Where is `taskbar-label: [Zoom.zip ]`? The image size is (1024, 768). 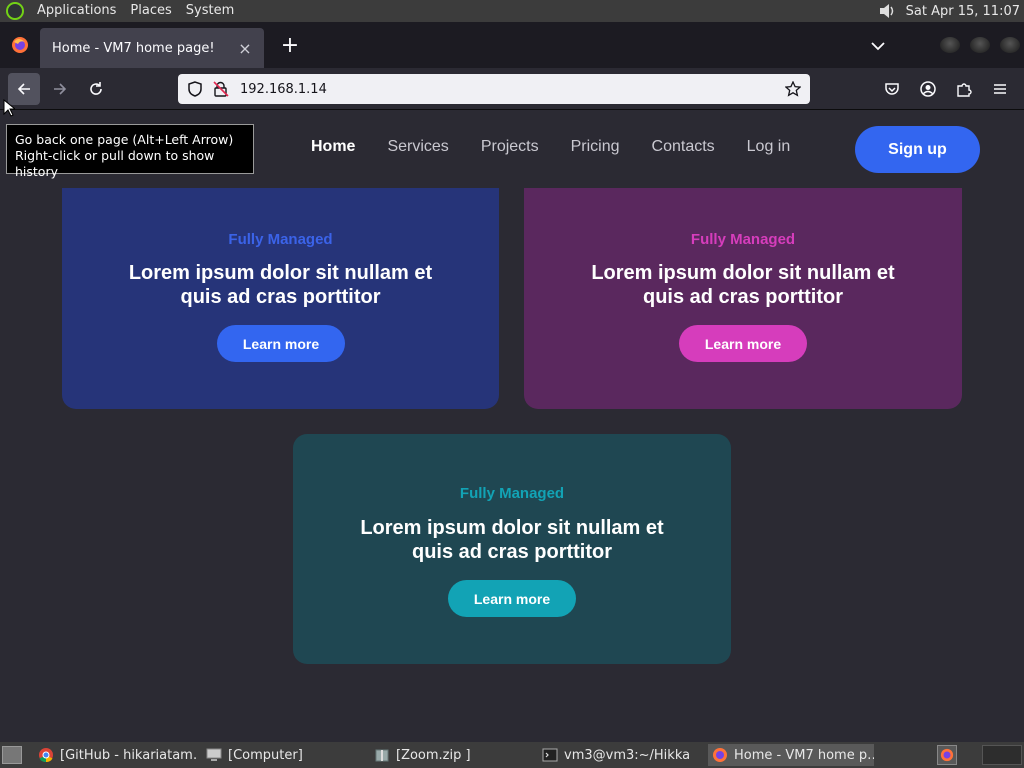
taskbar-label: [Zoom.zip ] is located at coordinates (433, 755).